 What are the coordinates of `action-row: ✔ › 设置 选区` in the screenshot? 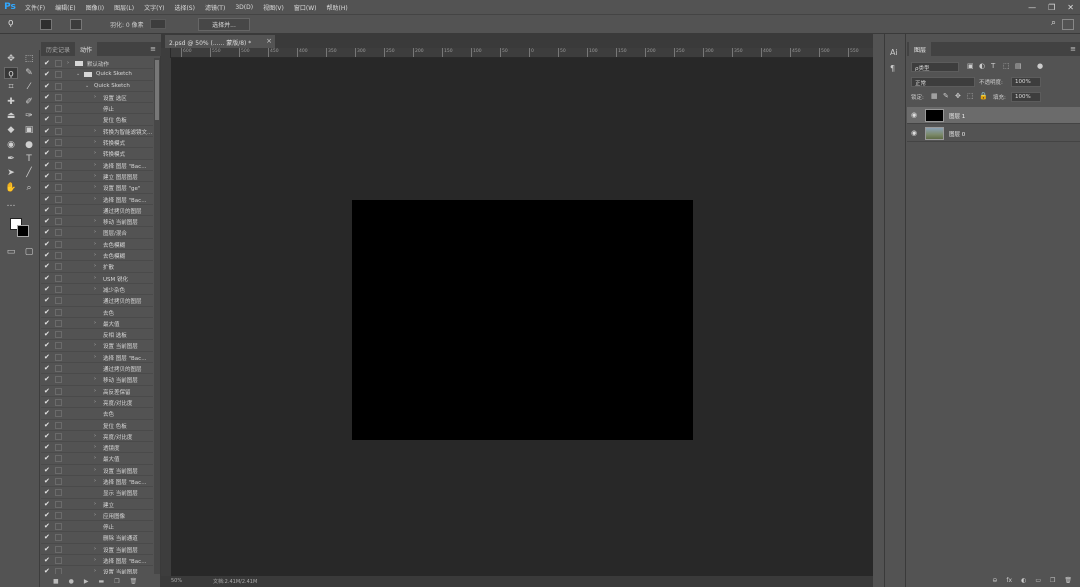 It's located at (97, 98).